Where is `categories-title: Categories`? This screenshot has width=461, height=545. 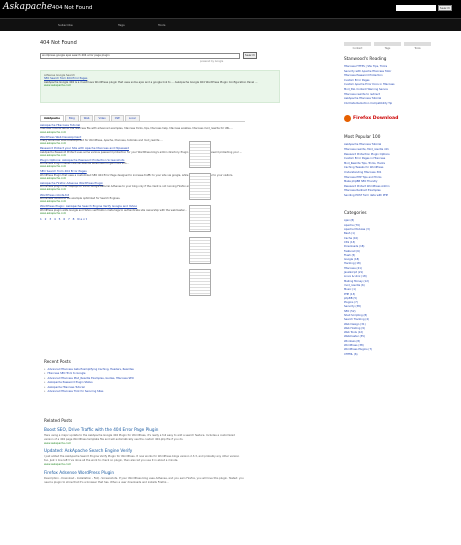 categories-title: Categories is located at coordinates (355, 213).